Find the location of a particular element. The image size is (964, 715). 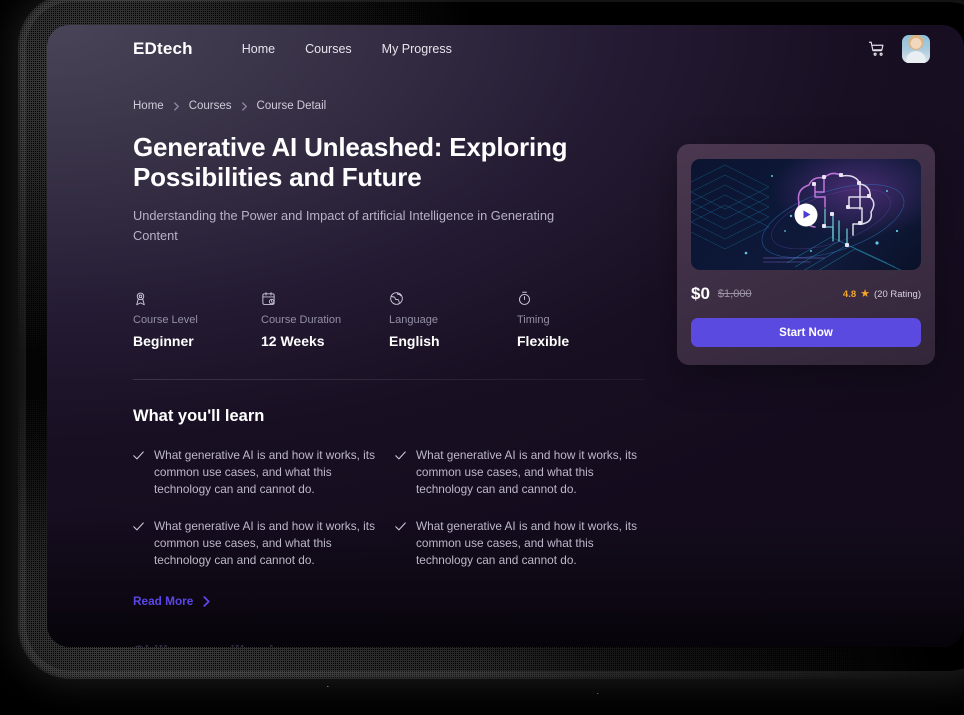

calendar-icon is located at coordinates (268, 298).